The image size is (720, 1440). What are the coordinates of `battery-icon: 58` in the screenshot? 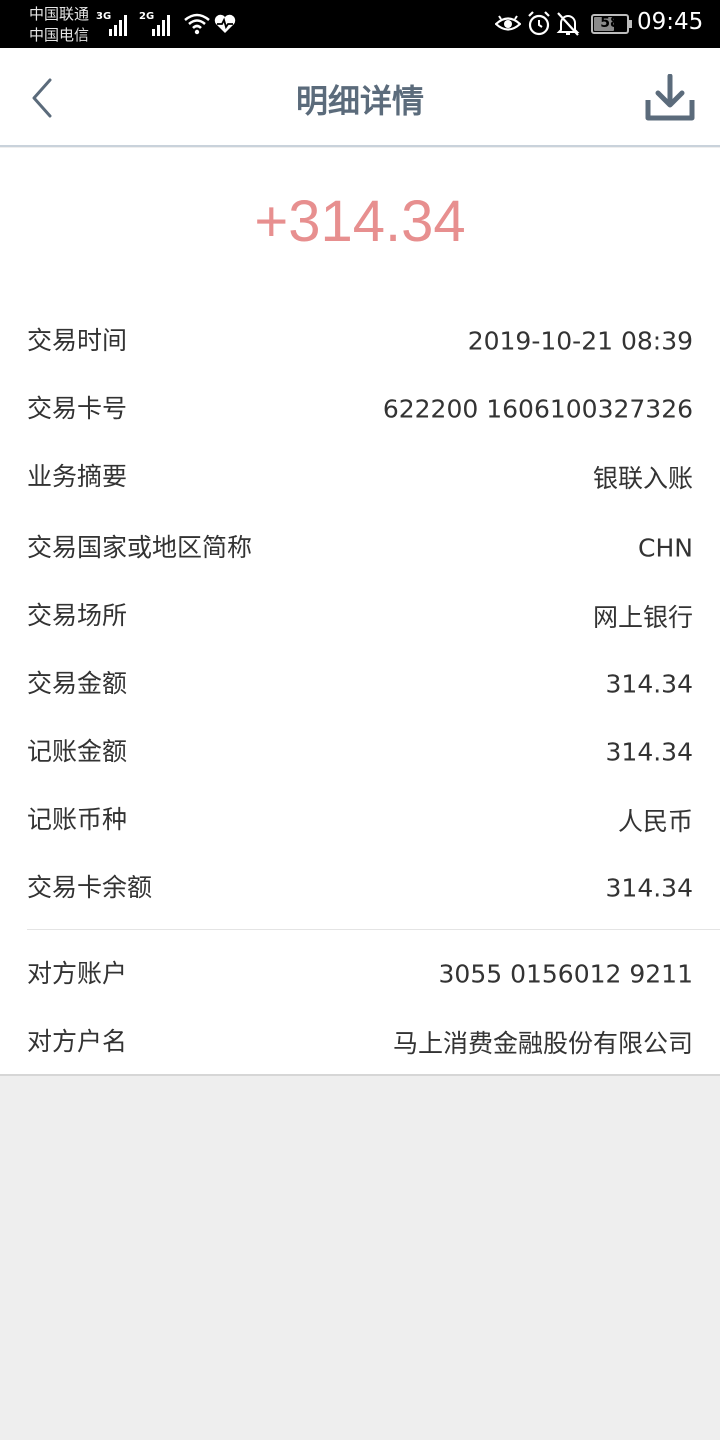 It's located at (610, 24).